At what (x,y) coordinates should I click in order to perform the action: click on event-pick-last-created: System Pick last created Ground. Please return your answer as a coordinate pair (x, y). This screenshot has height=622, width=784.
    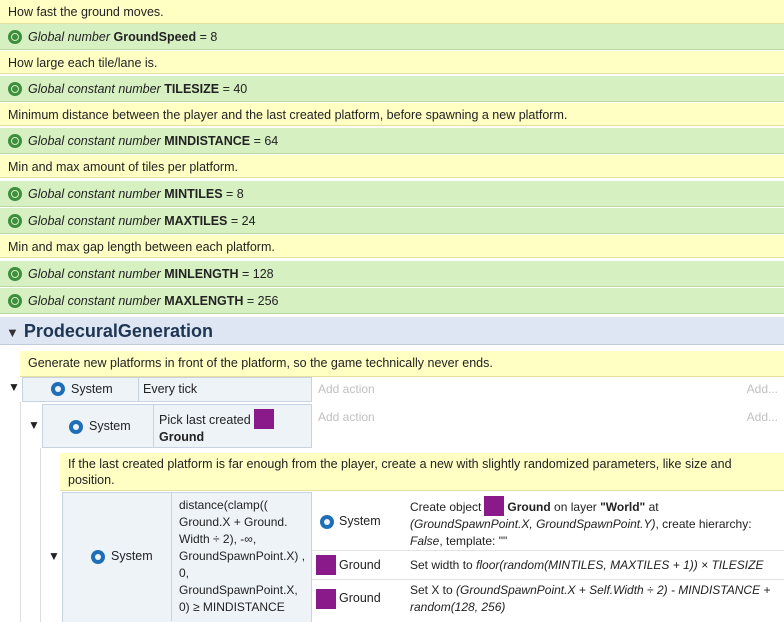
    Looking at the image, I should click on (177, 426).